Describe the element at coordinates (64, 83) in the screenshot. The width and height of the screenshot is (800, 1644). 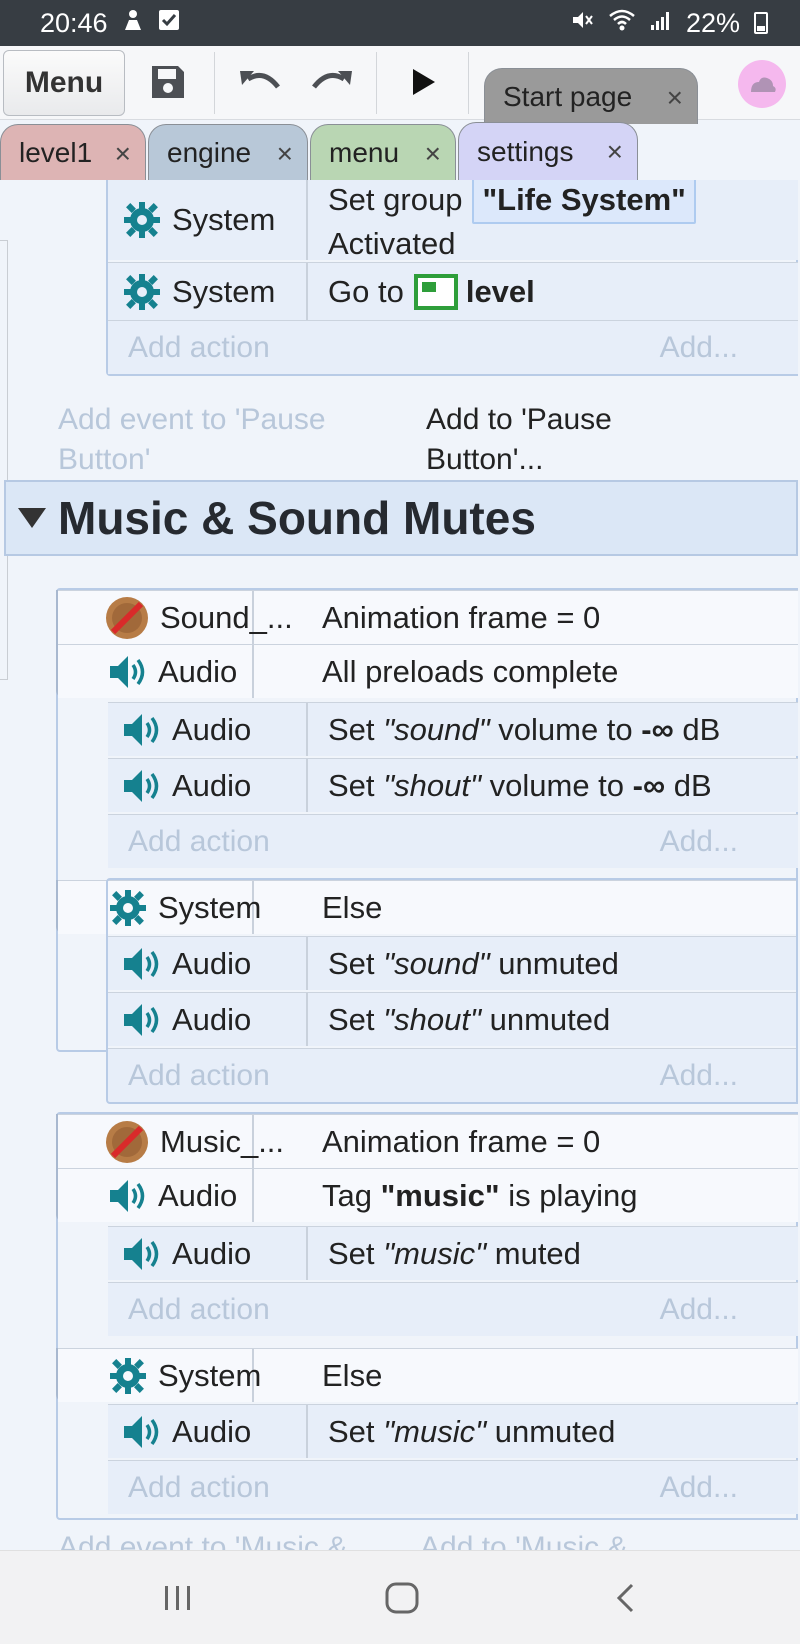
I see `menu-button: Menu` at that location.